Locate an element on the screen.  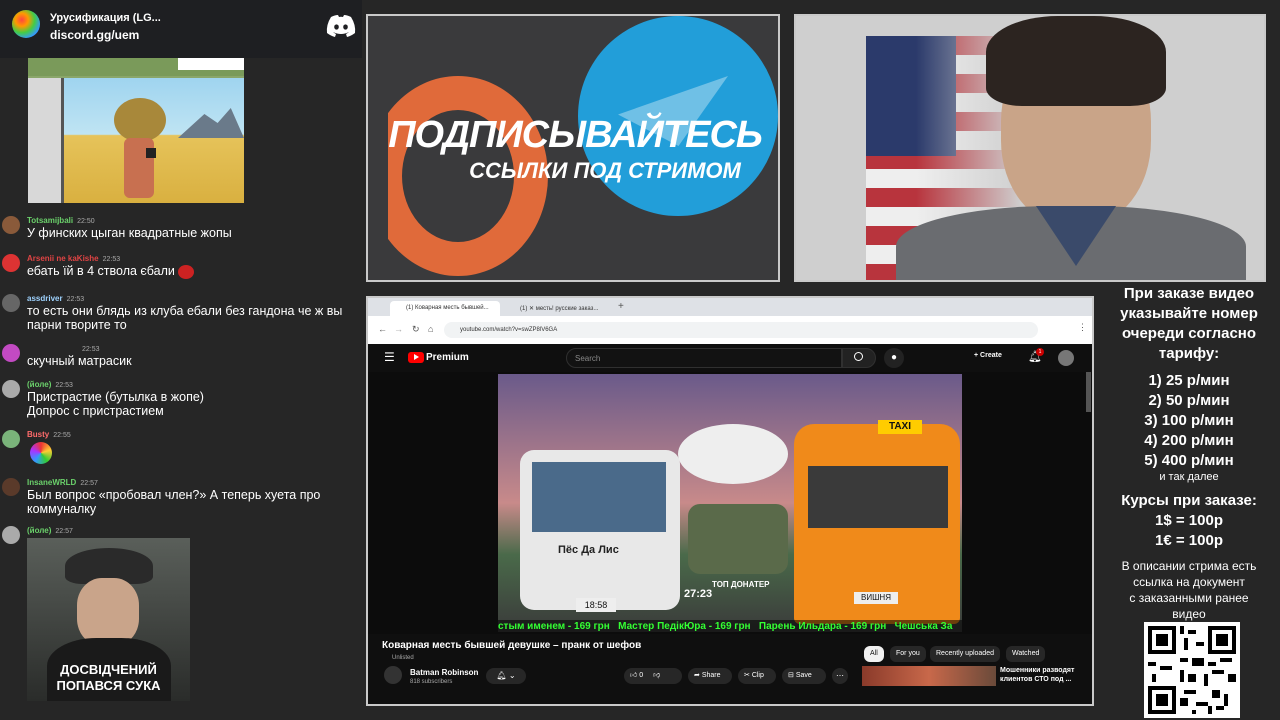
address-bar-row: ← → ↻ ⌂ youtube.com/watch?v=swZP8lV6GA ⋮ is located at coordinates (730, 330).